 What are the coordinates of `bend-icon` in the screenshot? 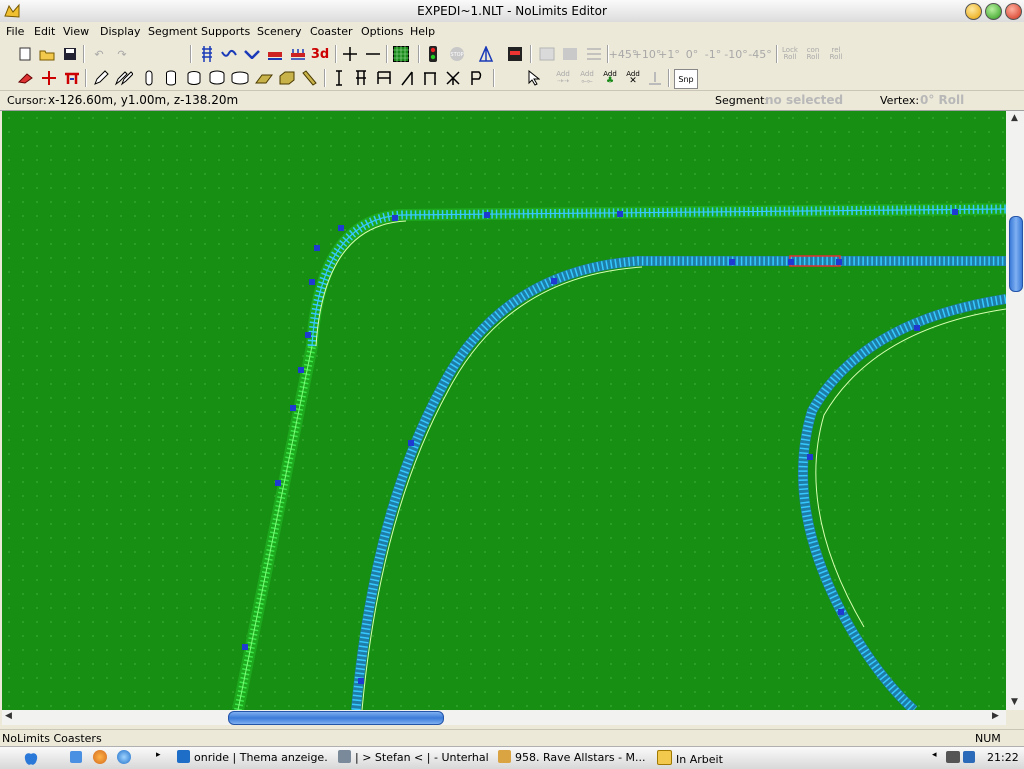 It's located at (252, 54).